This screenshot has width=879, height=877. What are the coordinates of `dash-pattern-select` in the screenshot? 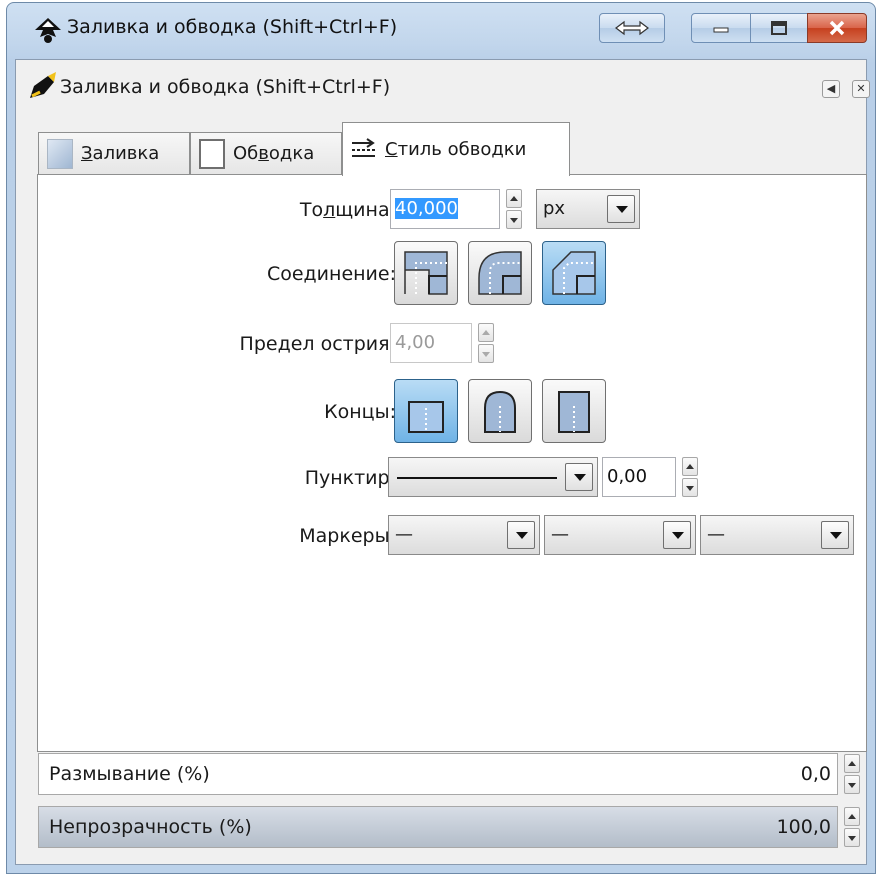 It's located at (493, 477).